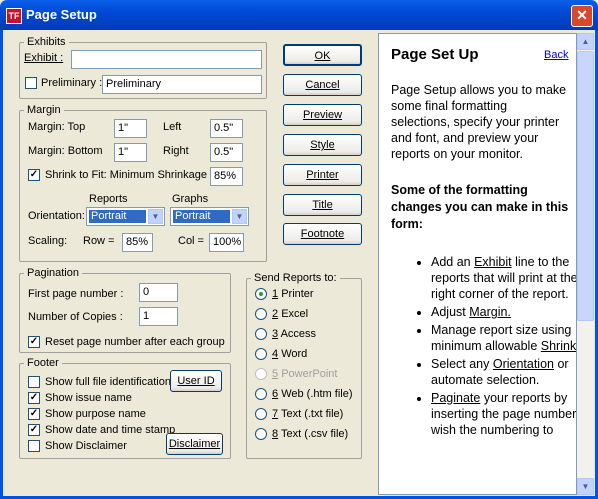 The height and width of the screenshot is (499, 598). What do you see at coordinates (294, 354) in the screenshot?
I see `send-option-word-label: Word` at bounding box center [294, 354].